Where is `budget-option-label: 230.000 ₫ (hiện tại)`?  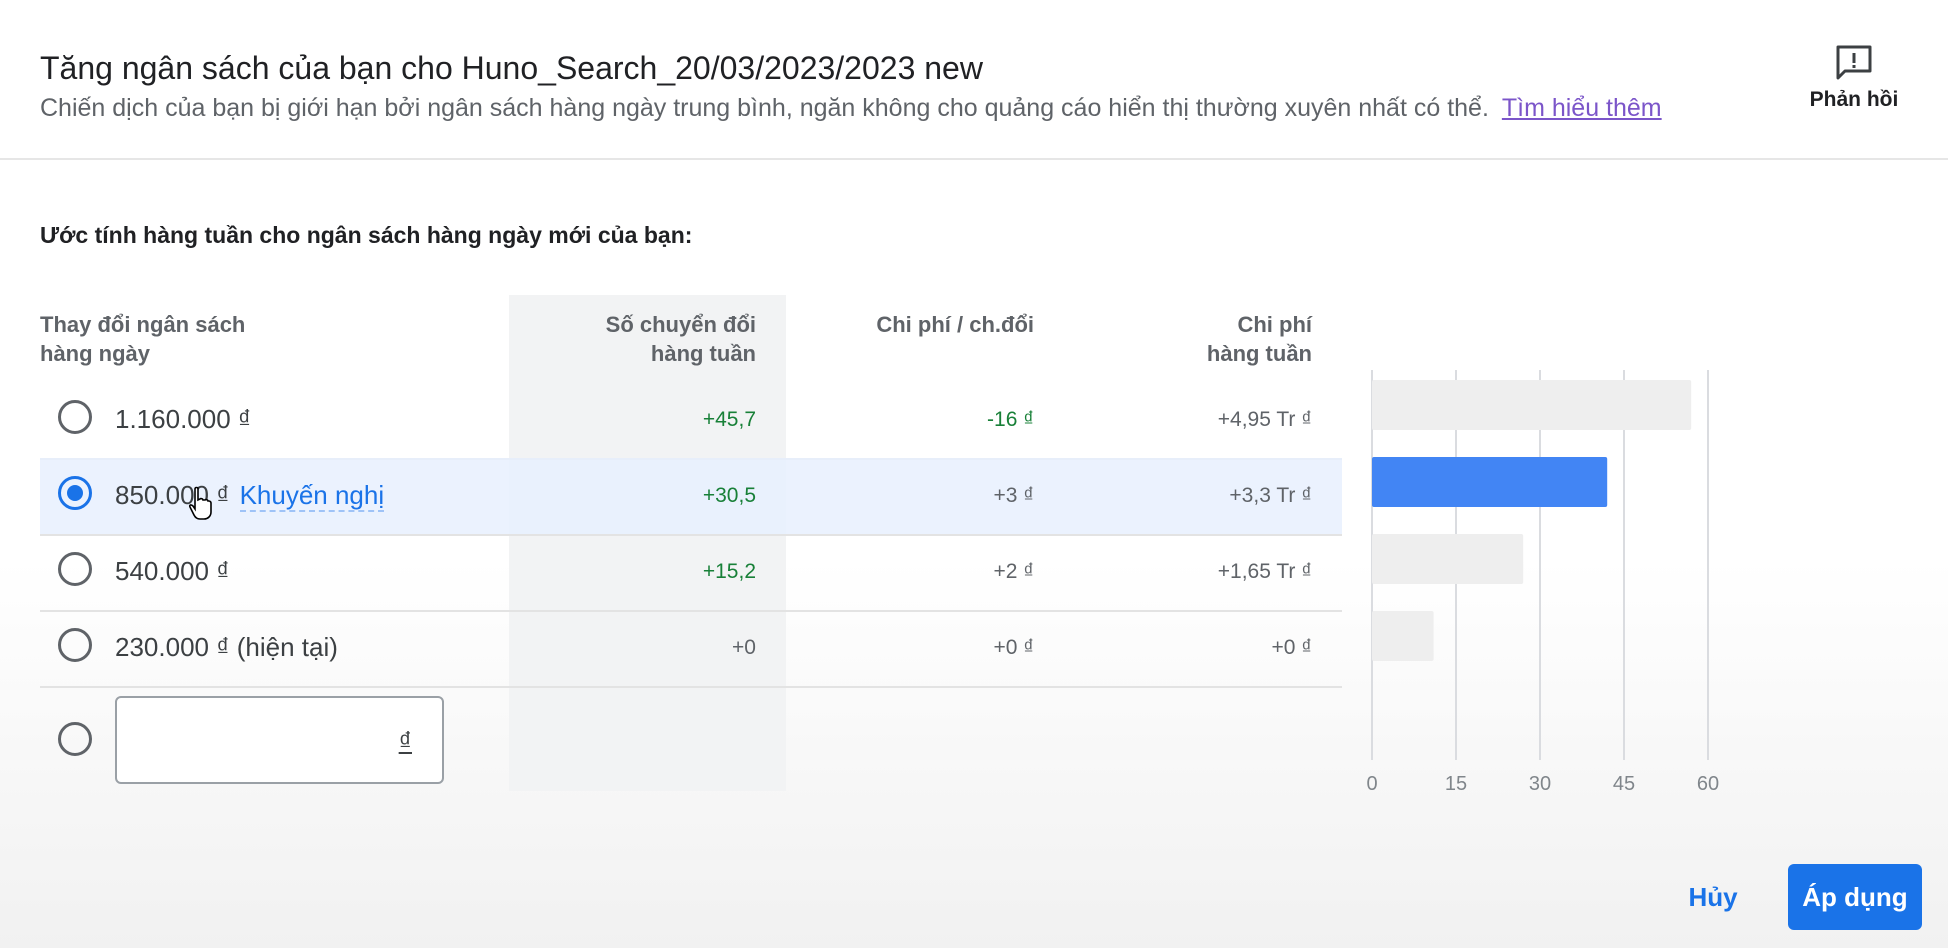
budget-option-label: 230.000 ₫ (hiện tại) is located at coordinates (226, 647).